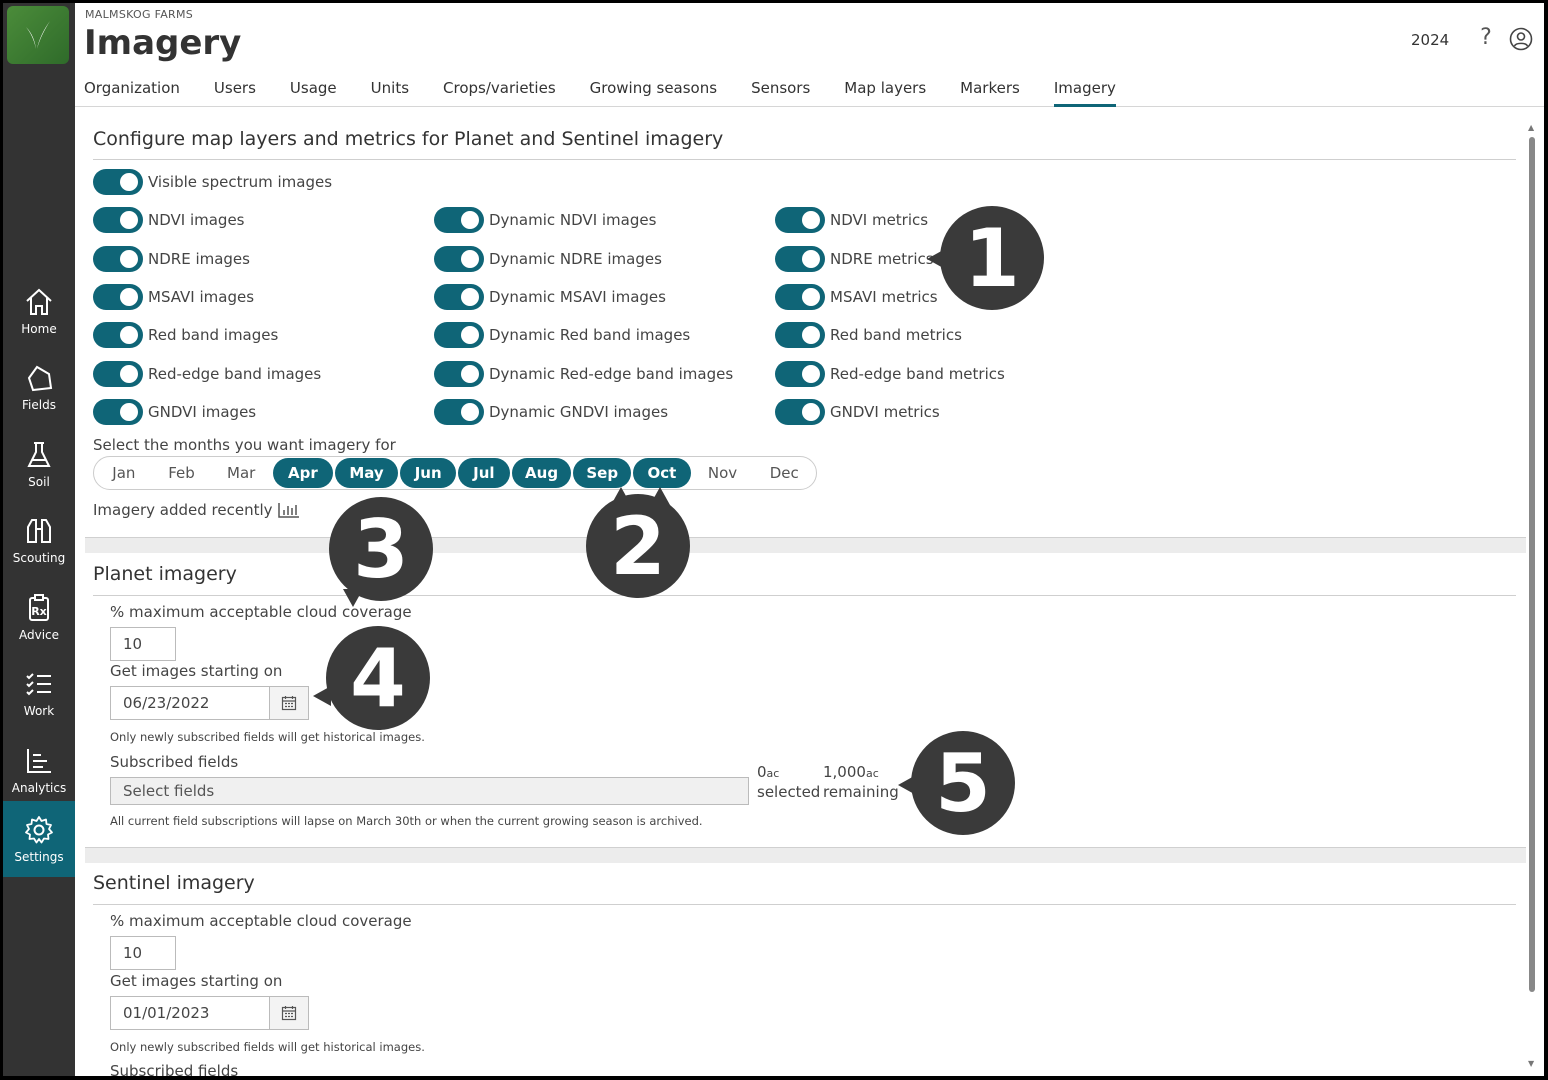  Describe the element at coordinates (896, 335) in the screenshot. I see `toggle-label: Red band metrics` at that location.